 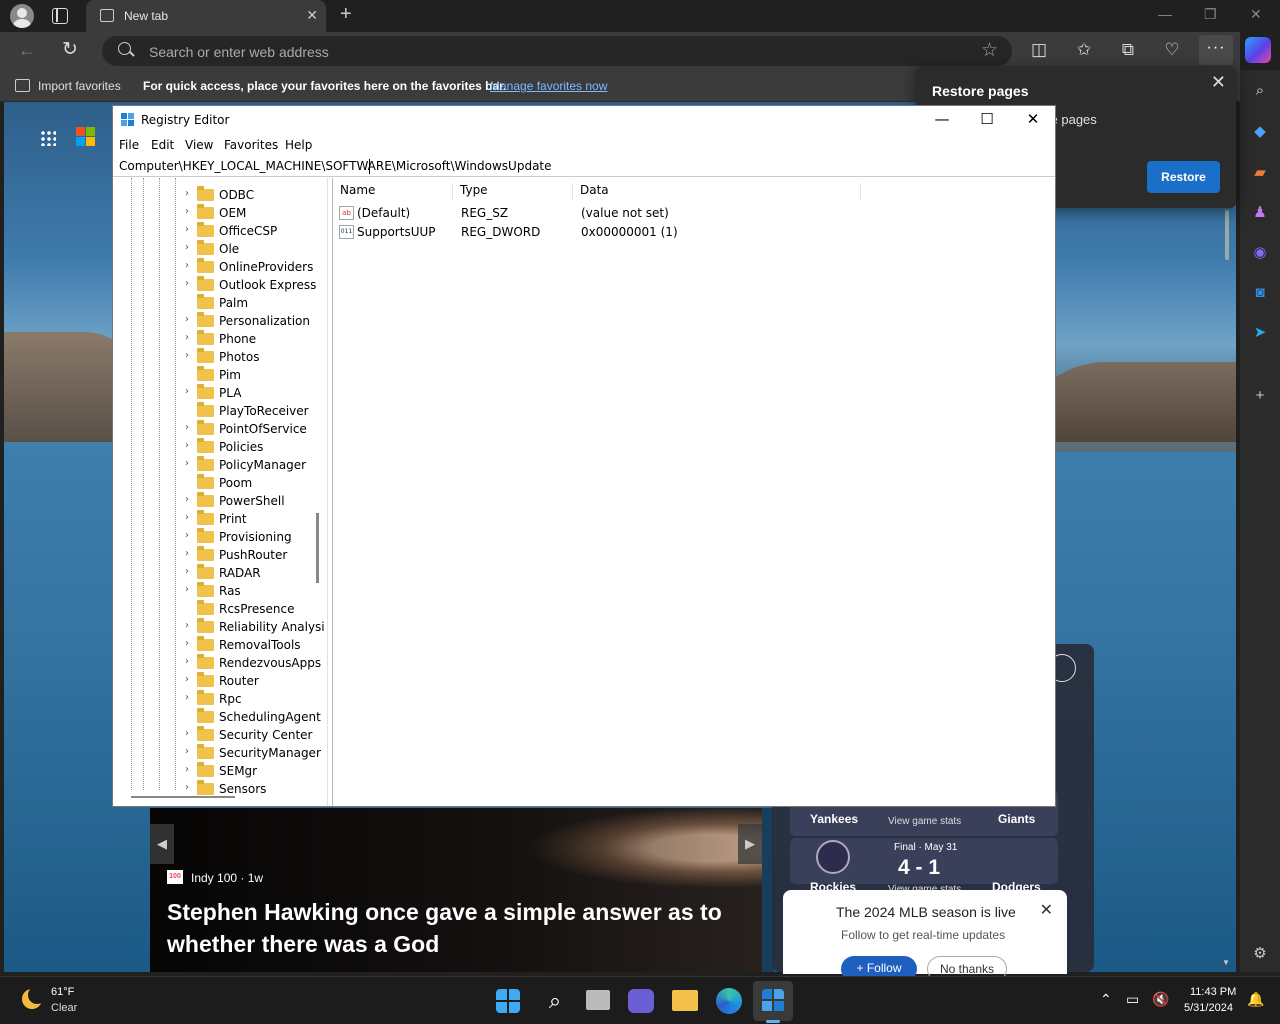 What do you see at coordinates (256, 555) in the screenshot?
I see `tree-item: › PushRouter` at bounding box center [256, 555].